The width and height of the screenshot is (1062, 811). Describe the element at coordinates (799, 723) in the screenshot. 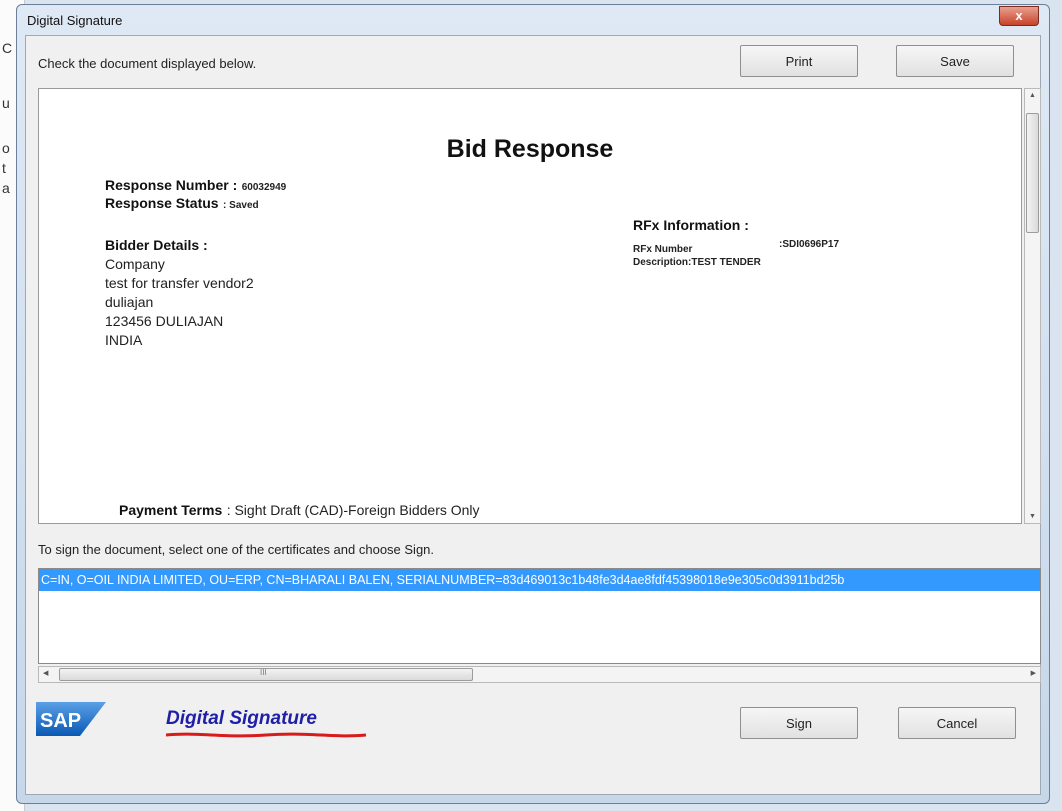

I see `sign-button: Sign` at that location.